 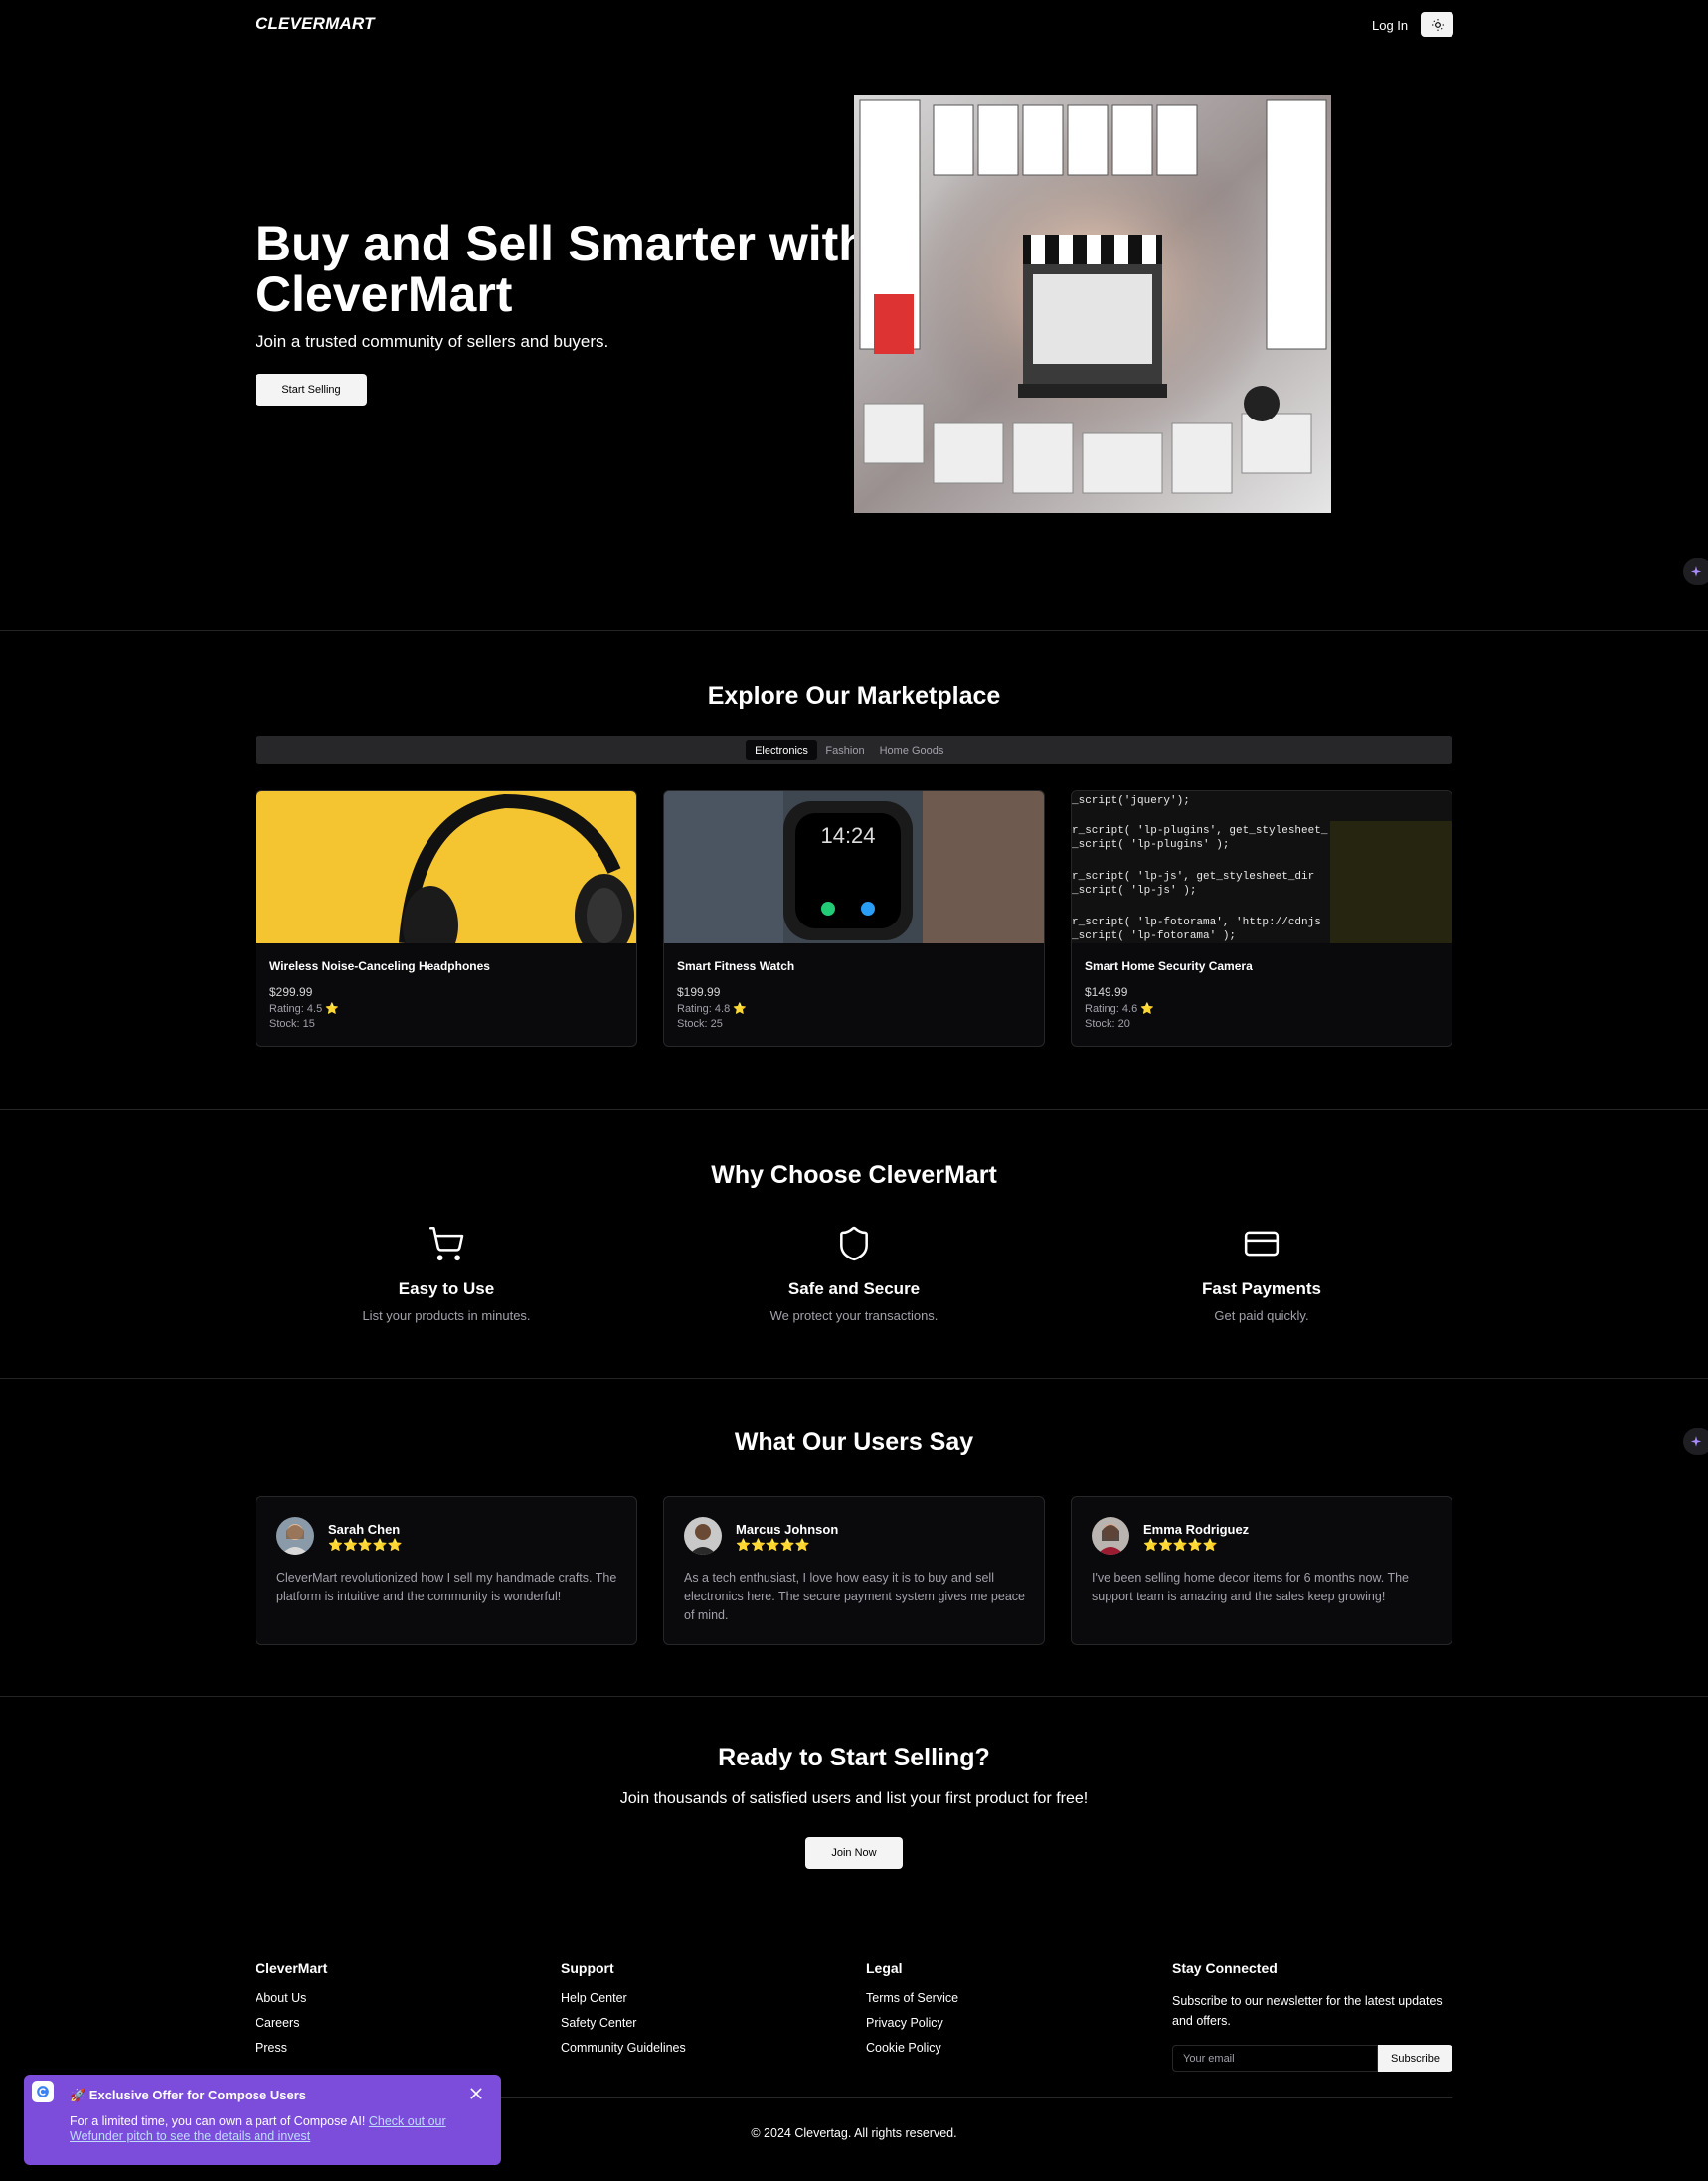 What do you see at coordinates (1390, 25) in the screenshot?
I see `login-link: Log In` at bounding box center [1390, 25].